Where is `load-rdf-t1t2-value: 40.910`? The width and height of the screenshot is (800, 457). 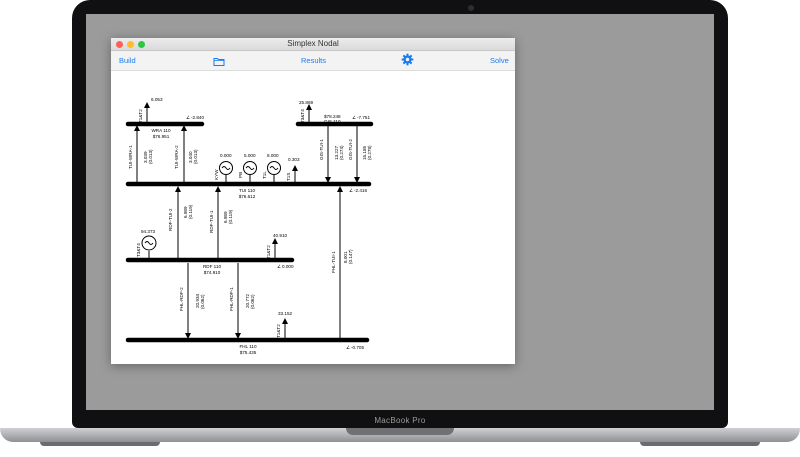
load-rdf-t1t2-value: 40.910 is located at coordinates (280, 235).